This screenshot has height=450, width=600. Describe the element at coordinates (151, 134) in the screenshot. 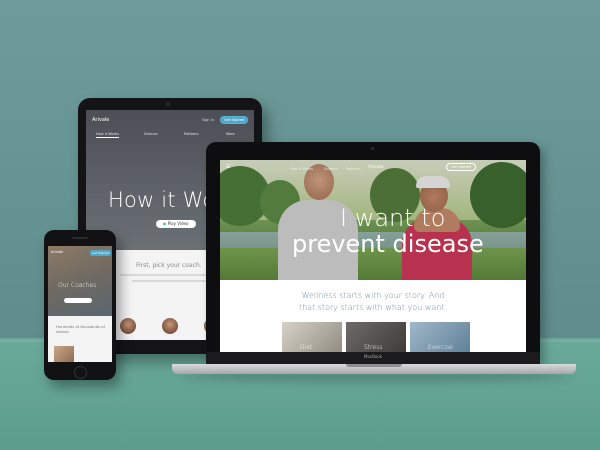

I see `tablet-tab-science: Science` at that location.